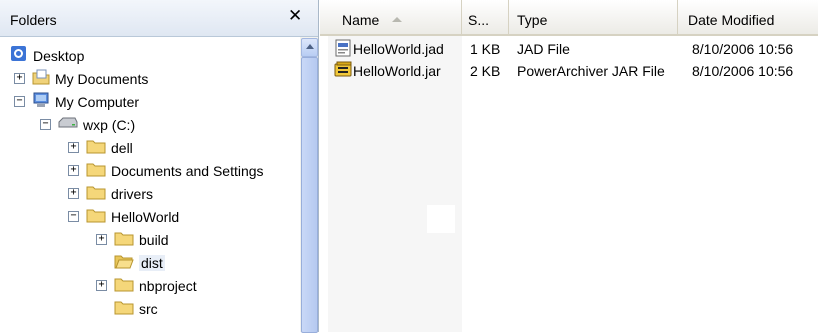  I want to click on close-icon: ✕, so click(295, 16).